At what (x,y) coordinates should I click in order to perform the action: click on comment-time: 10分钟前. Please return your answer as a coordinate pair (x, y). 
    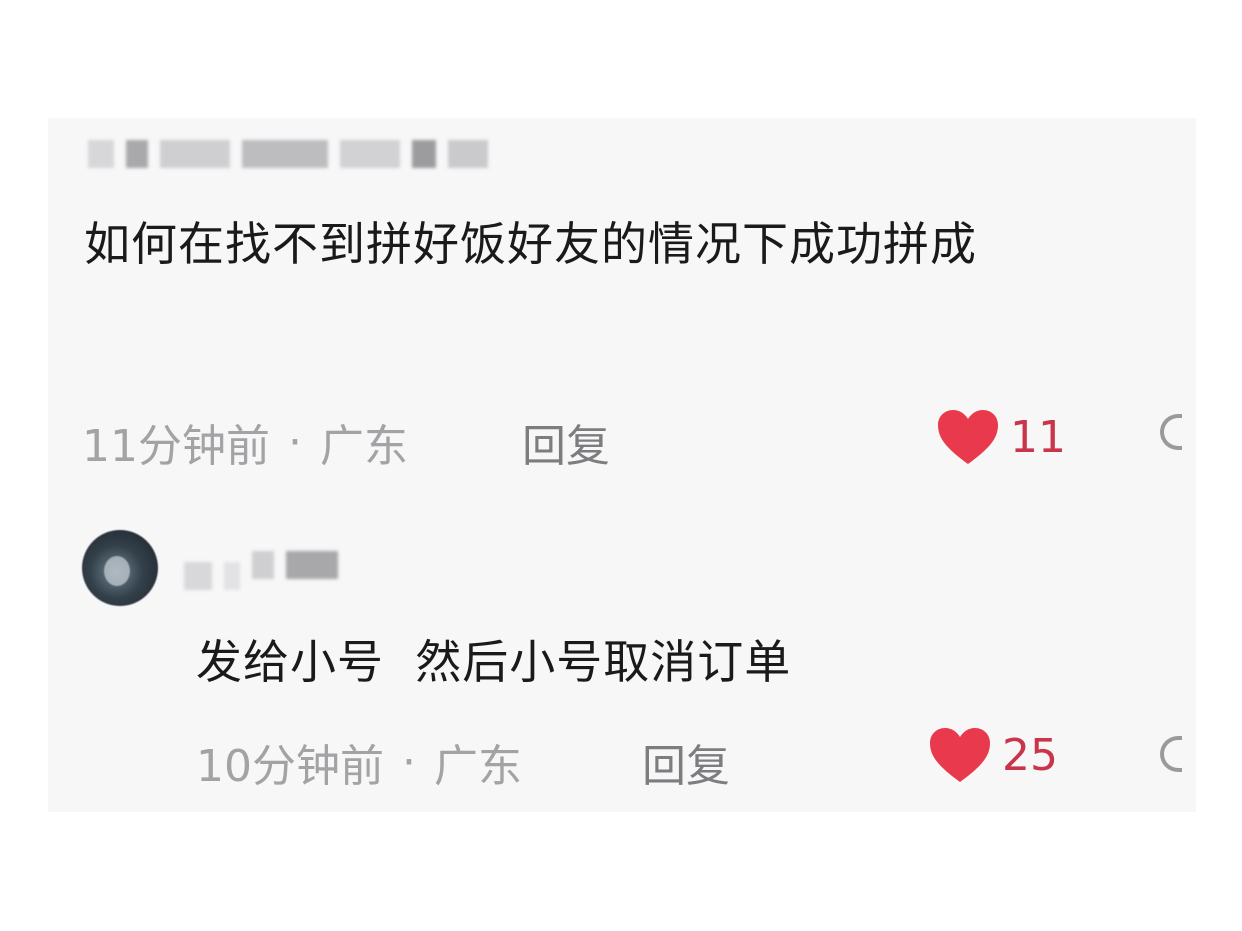
    Looking at the image, I should click on (290, 766).